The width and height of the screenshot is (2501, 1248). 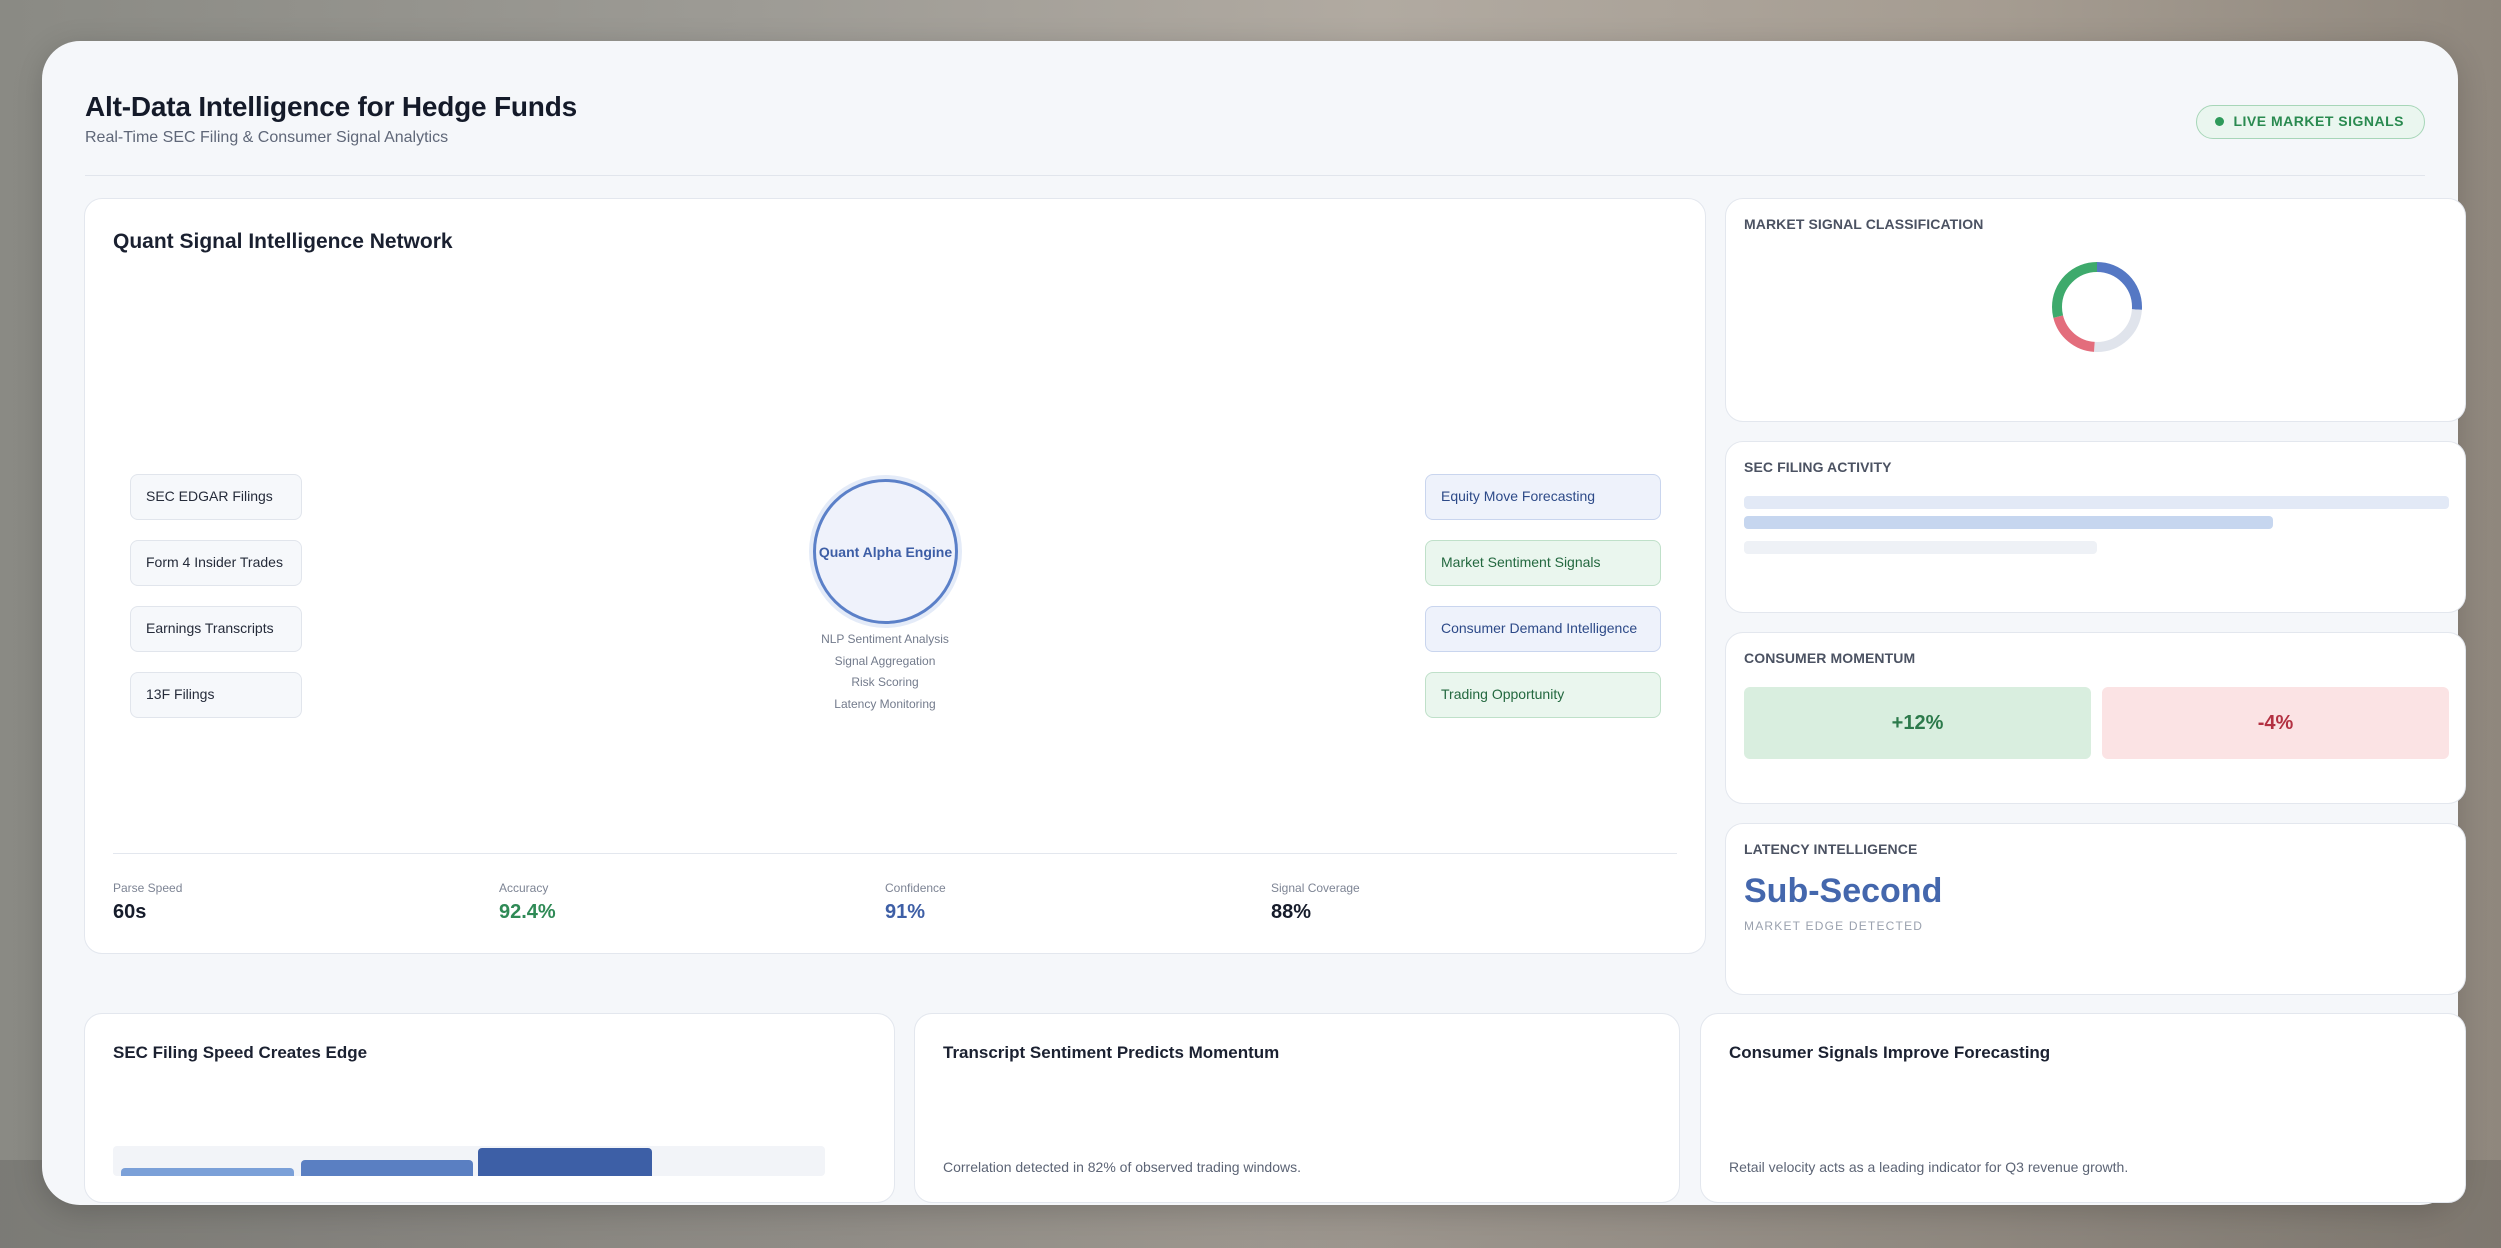 What do you see at coordinates (885, 703) in the screenshot?
I see `engine-step: Latency Monitoring` at bounding box center [885, 703].